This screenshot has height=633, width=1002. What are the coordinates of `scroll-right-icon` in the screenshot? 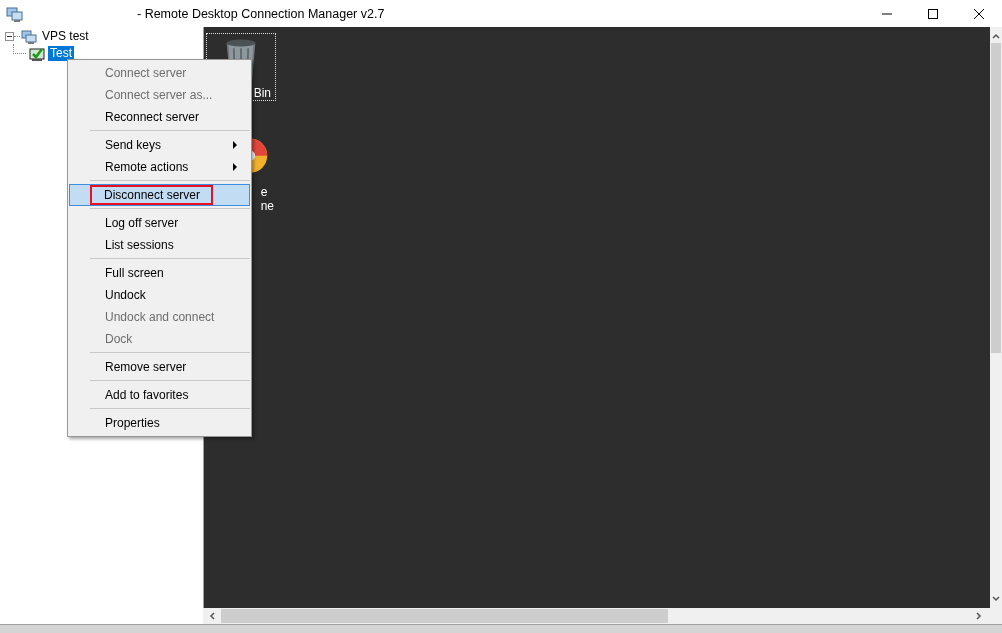 It's located at (979, 616).